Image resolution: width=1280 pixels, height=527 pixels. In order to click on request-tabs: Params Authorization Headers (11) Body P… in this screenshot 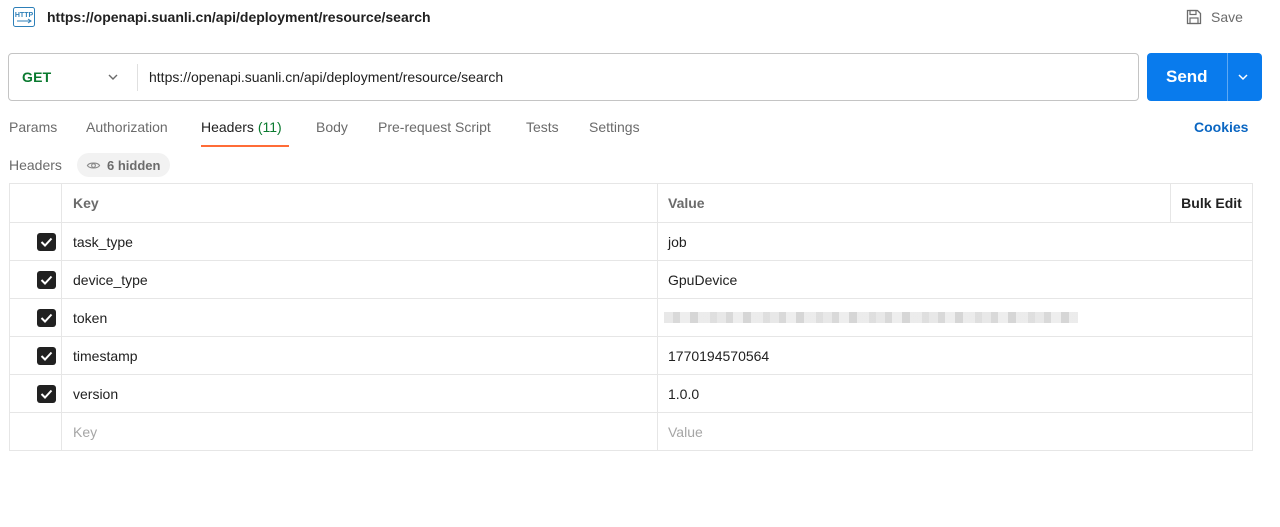, I will do `click(640, 130)`.